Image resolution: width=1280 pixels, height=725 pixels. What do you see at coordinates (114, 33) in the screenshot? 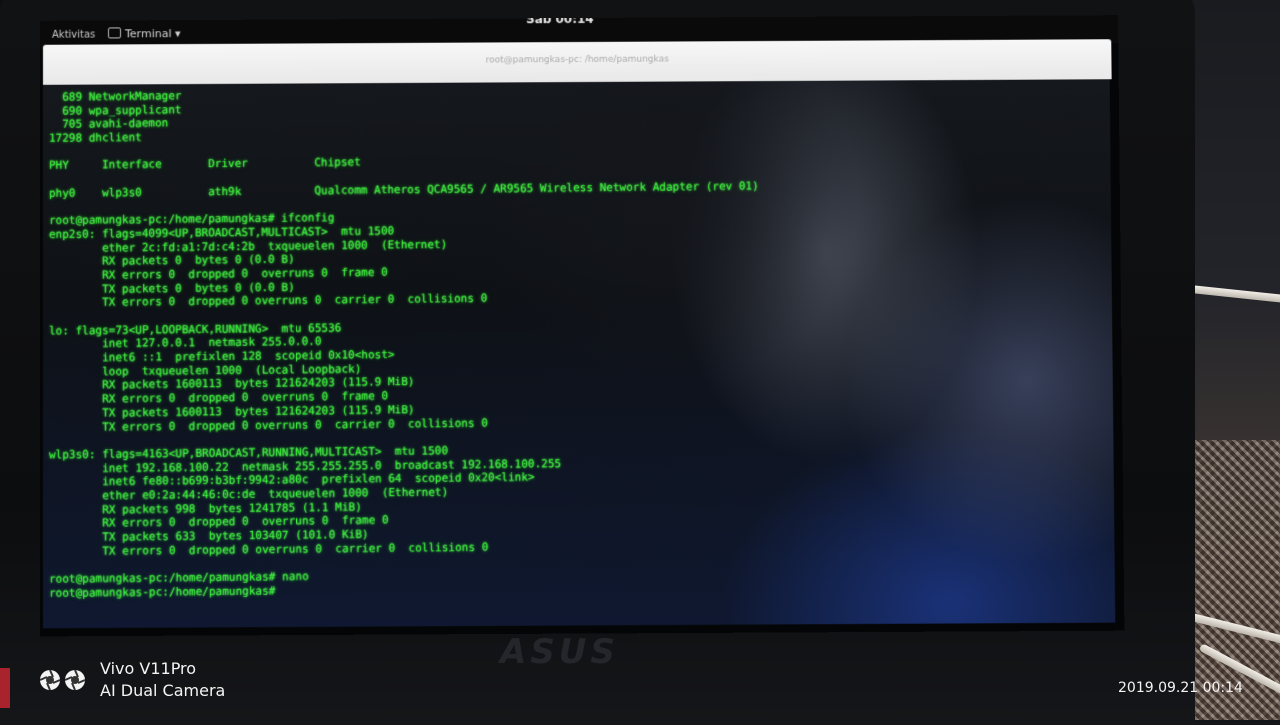
I see `terminal-icon` at bounding box center [114, 33].